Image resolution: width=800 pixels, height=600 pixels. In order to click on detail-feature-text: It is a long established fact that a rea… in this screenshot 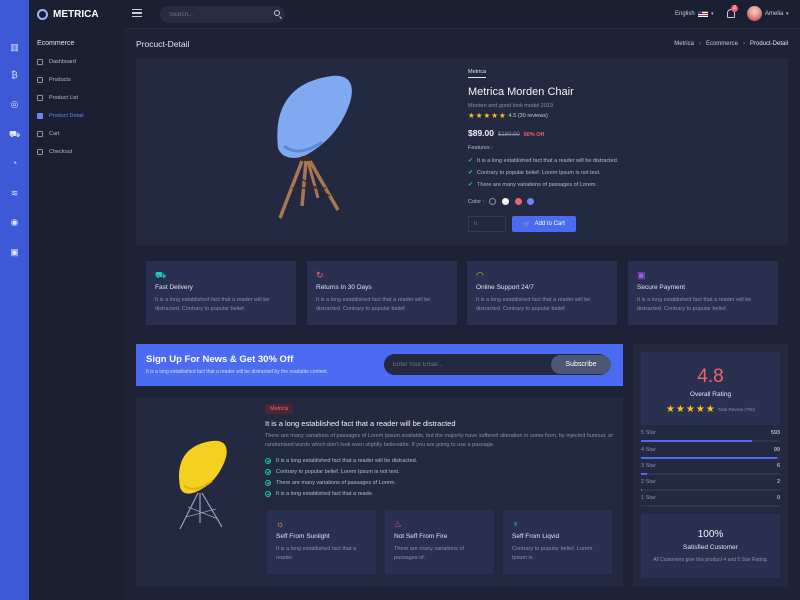, I will do `click(325, 494)`.